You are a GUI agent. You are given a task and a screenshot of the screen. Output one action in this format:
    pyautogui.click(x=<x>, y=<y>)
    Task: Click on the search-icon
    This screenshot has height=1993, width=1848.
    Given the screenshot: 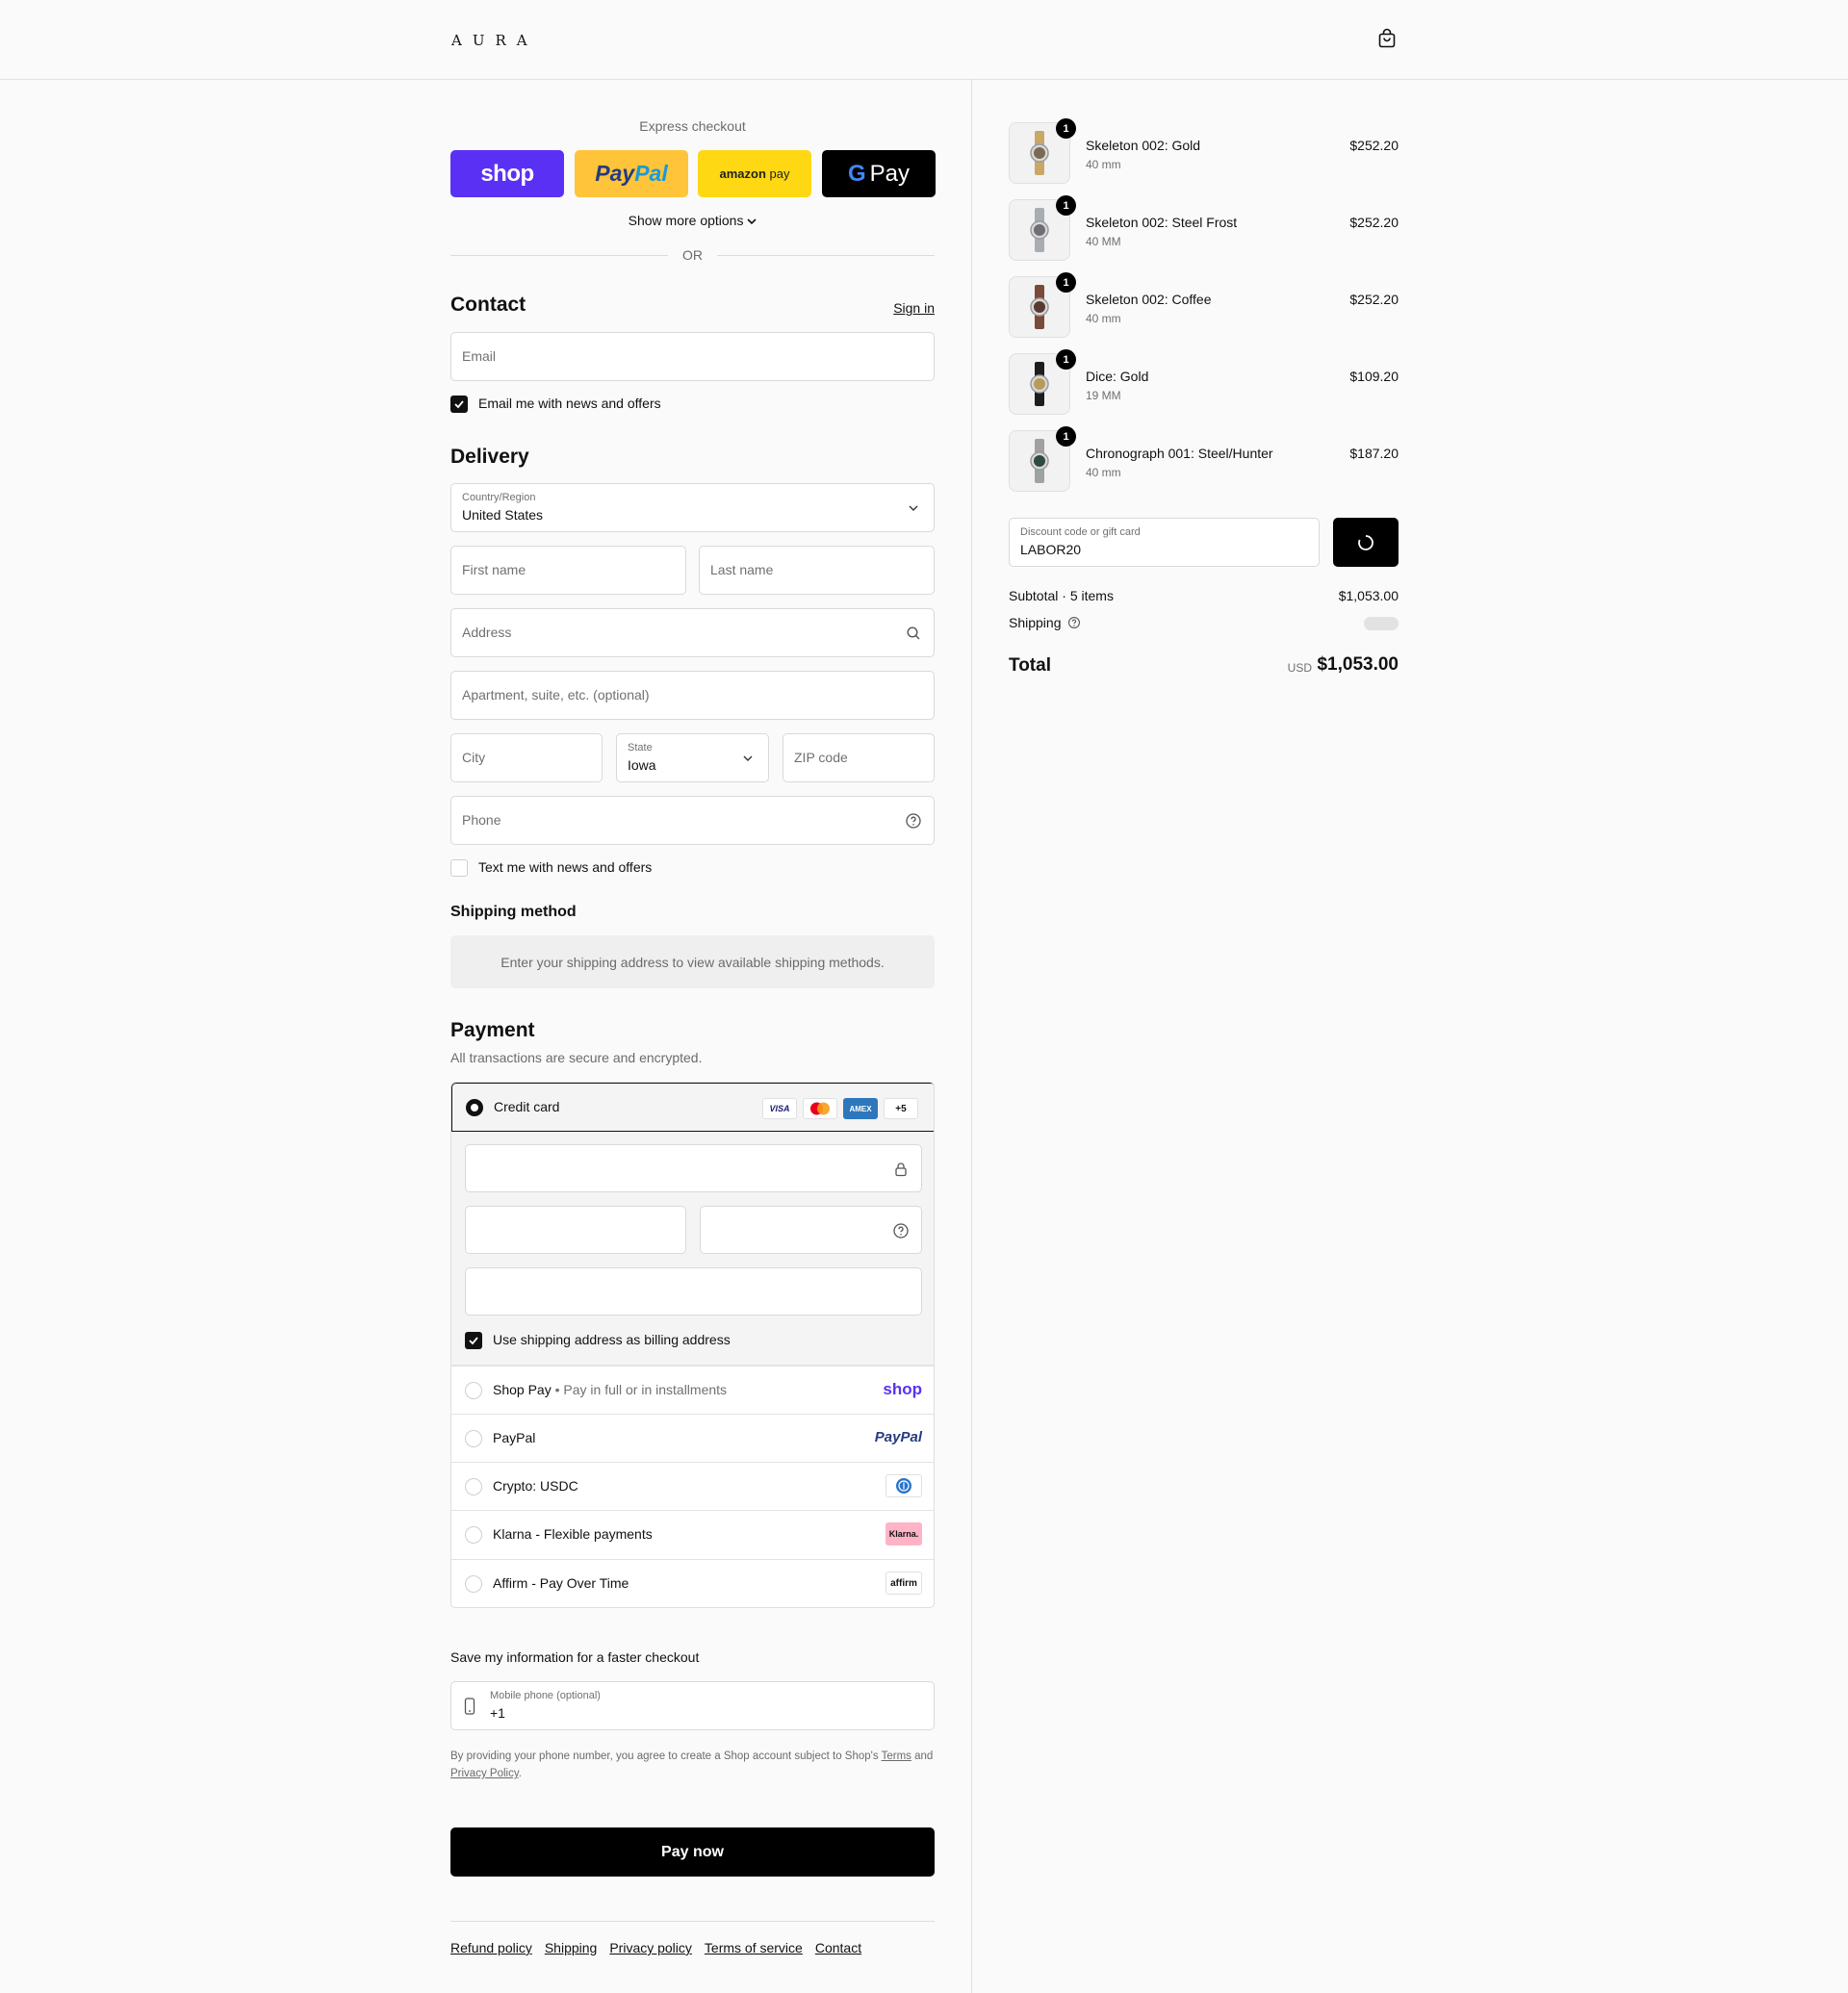 What is the action you would take?
    pyautogui.click(x=913, y=633)
    